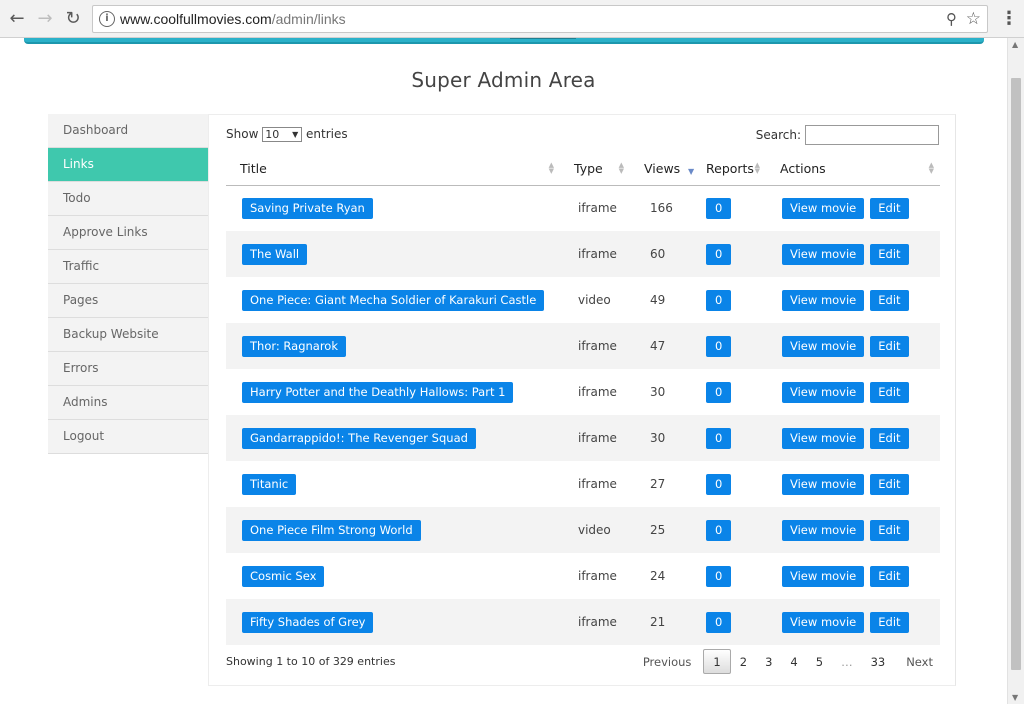 Image resolution: width=1024 pixels, height=704 pixels. What do you see at coordinates (311, 661) in the screenshot?
I see `table-info: Showing 1 to 10 of 329 entries` at bounding box center [311, 661].